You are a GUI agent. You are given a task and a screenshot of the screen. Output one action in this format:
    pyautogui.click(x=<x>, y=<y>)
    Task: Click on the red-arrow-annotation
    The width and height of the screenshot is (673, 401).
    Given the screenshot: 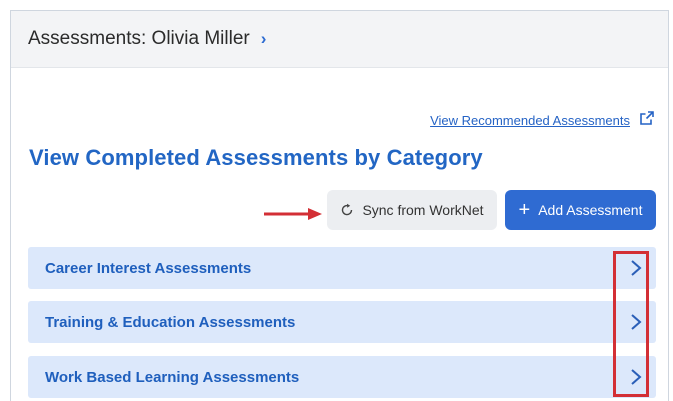 What is the action you would take?
    pyautogui.click(x=293, y=214)
    